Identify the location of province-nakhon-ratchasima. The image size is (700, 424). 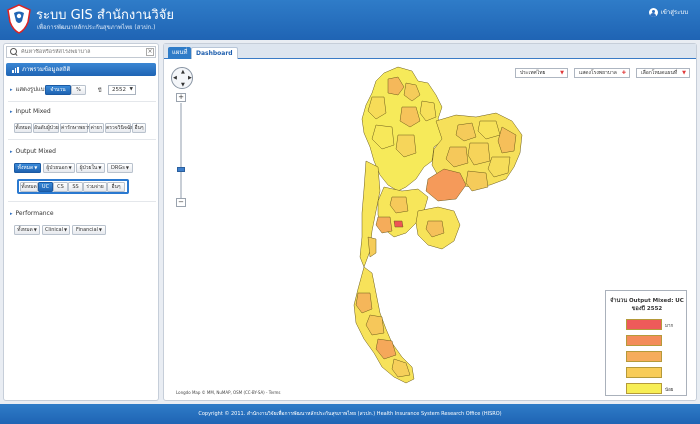
(446, 185).